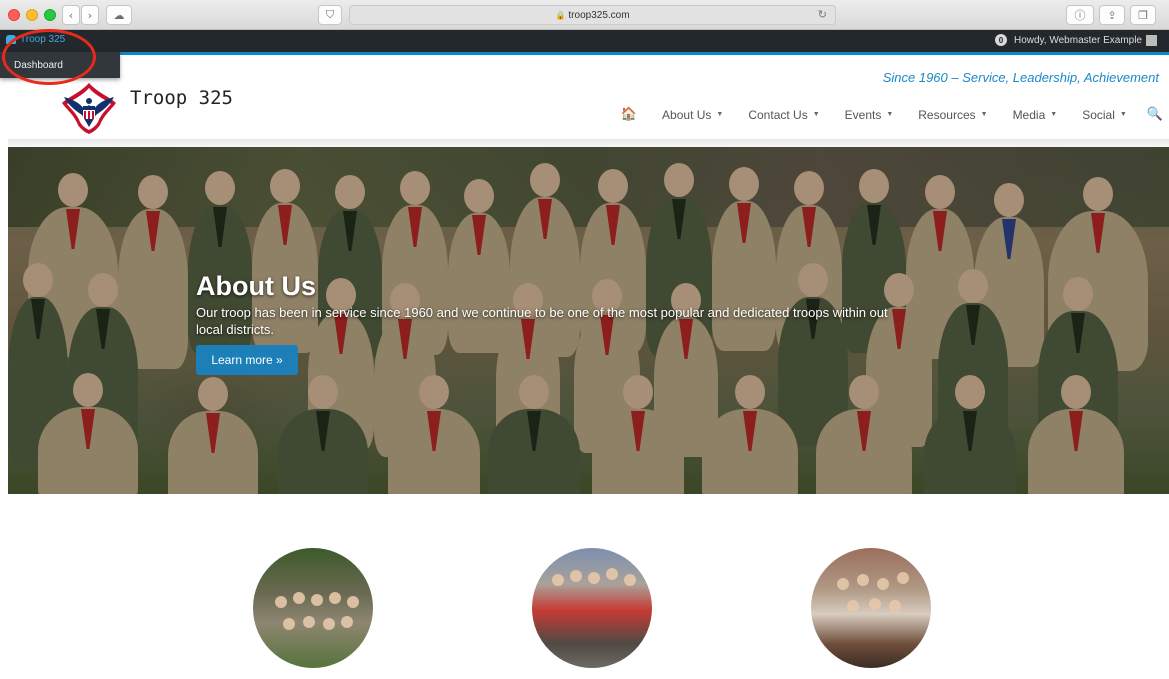 This screenshot has width=1169, height=679. I want to click on nav-item-about-us: About Us ▼, so click(692, 115).